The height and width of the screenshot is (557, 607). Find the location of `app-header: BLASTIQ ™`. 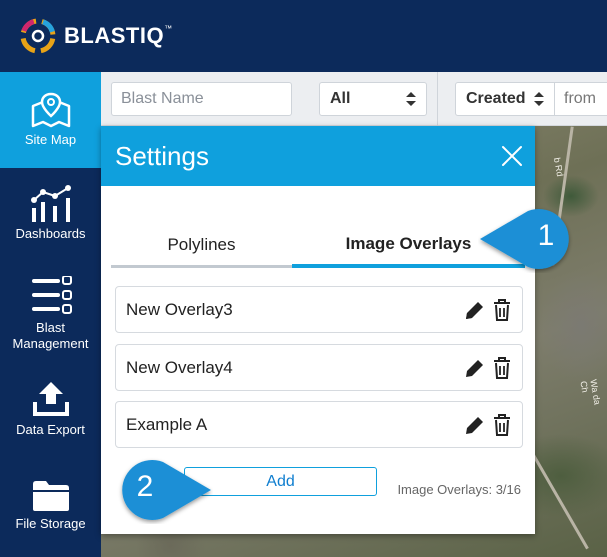

app-header: BLASTIQ ™ is located at coordinates (303, 36).